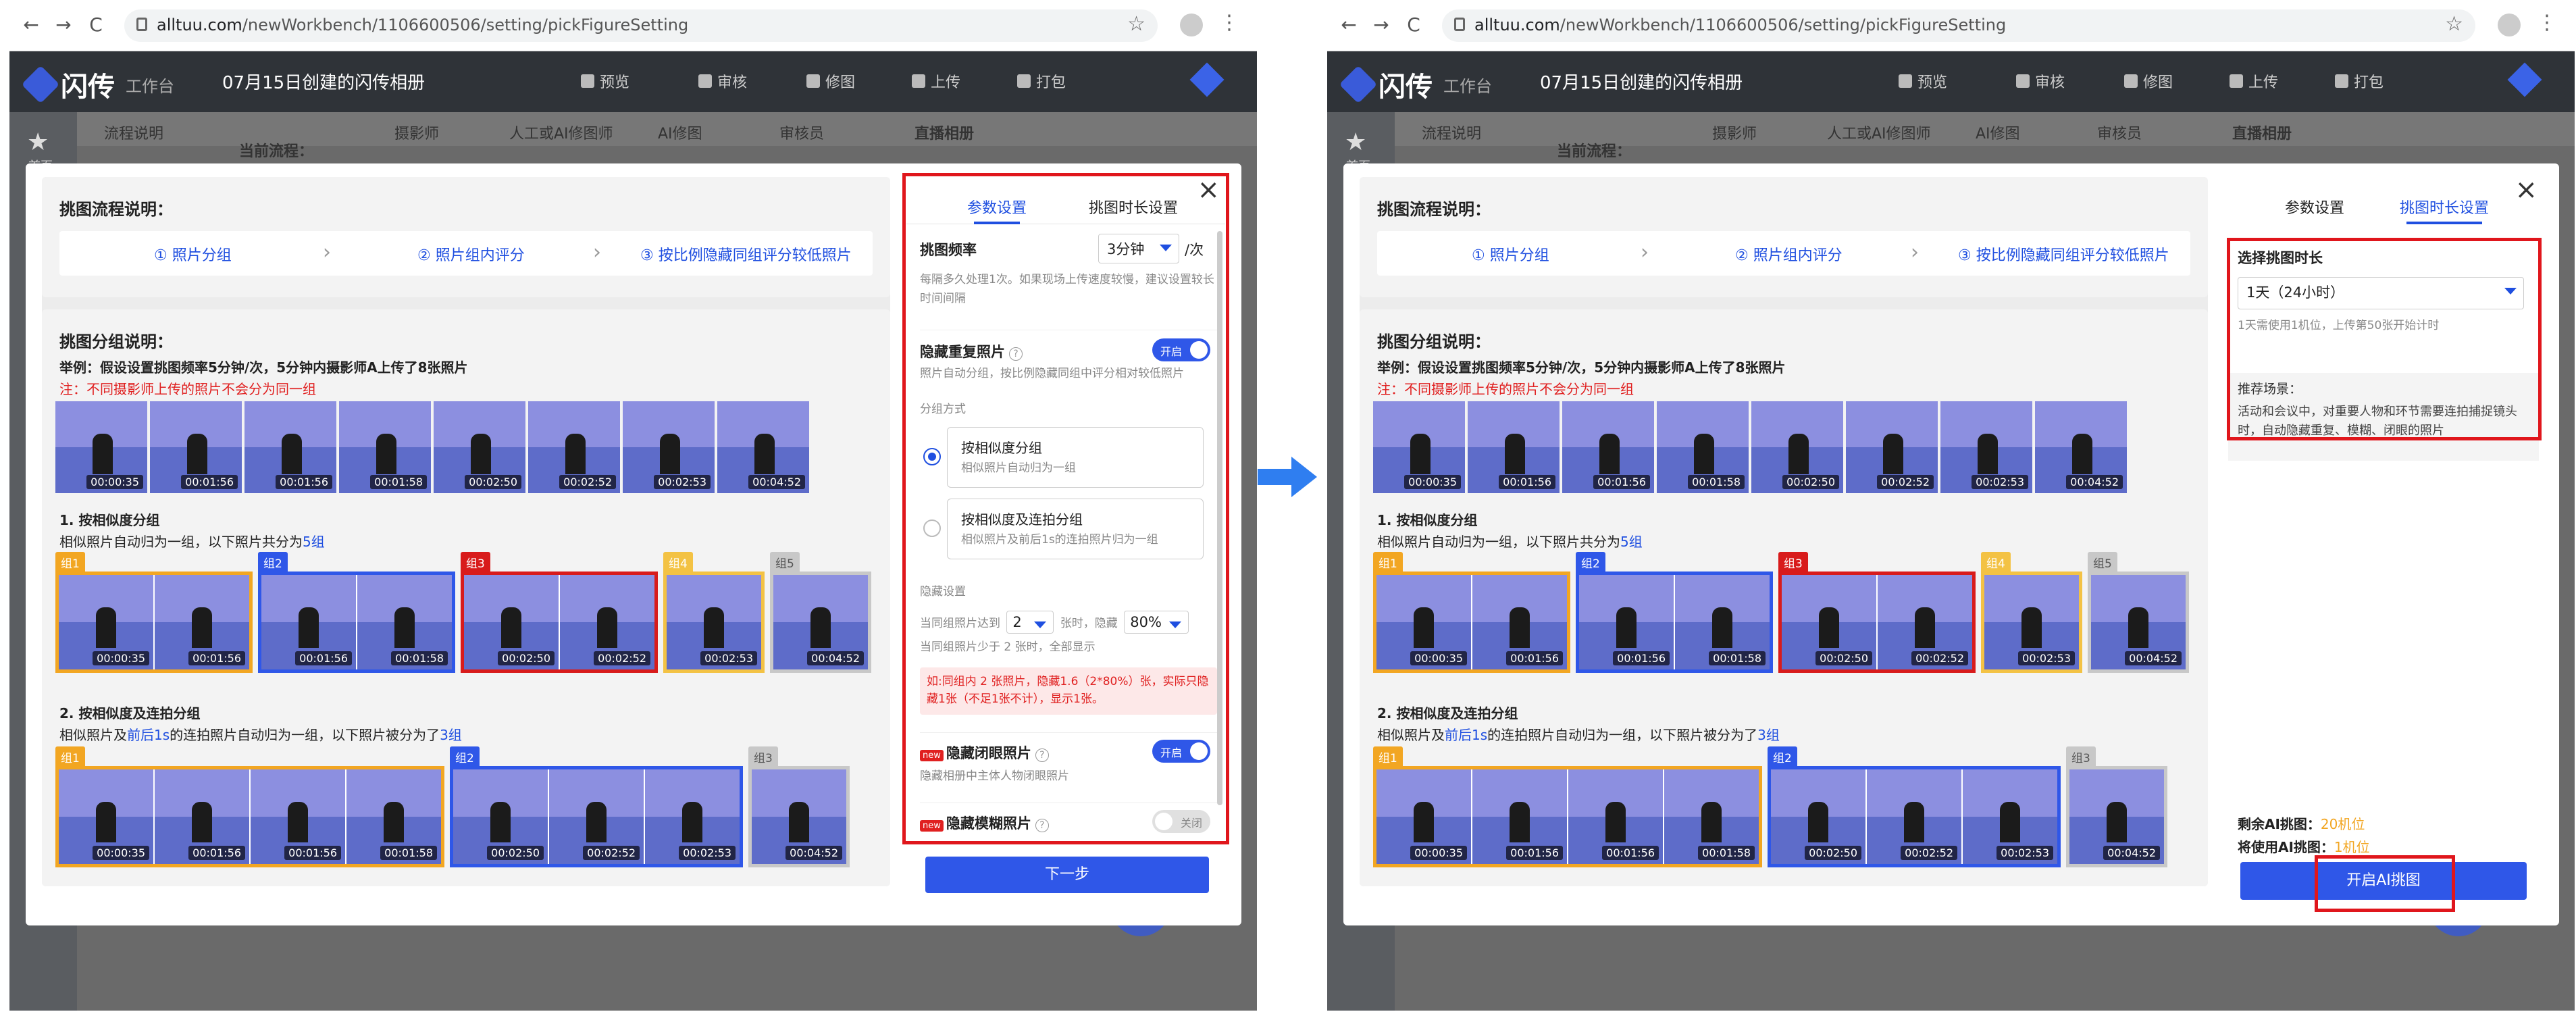  I want to click on photo-thumbnail: 00:04:52, so click(2138, 622).